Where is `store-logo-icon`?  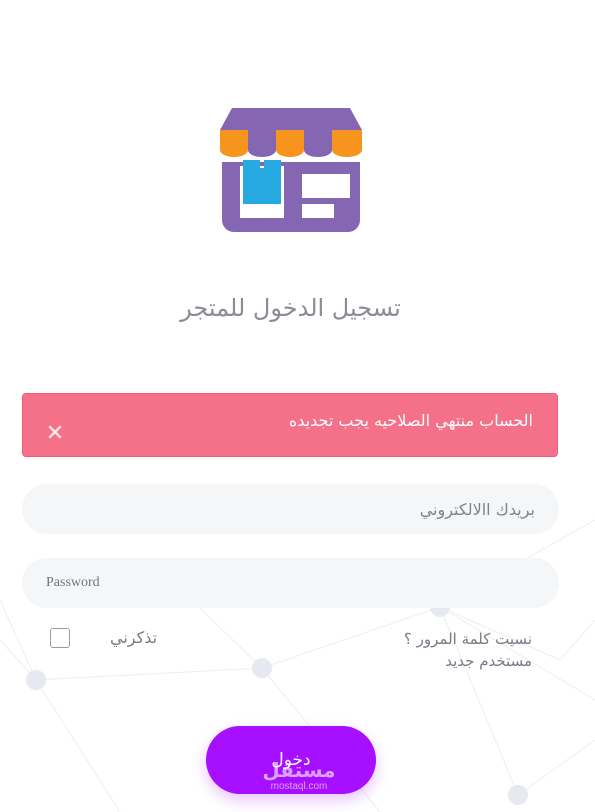
store-logo-icon is located at coordinates (291, 170).